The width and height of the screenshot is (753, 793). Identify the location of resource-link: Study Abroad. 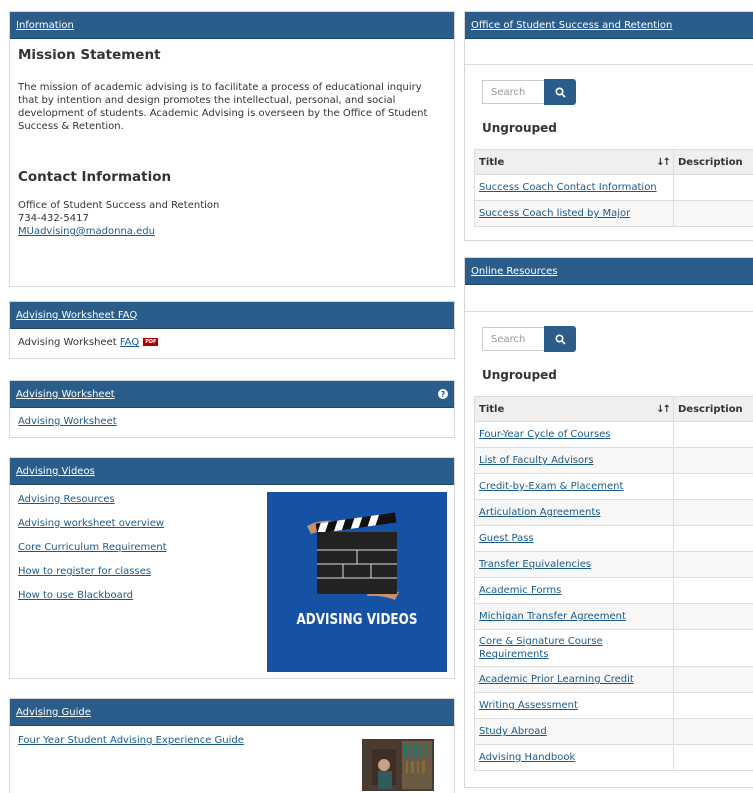
(513, 731).